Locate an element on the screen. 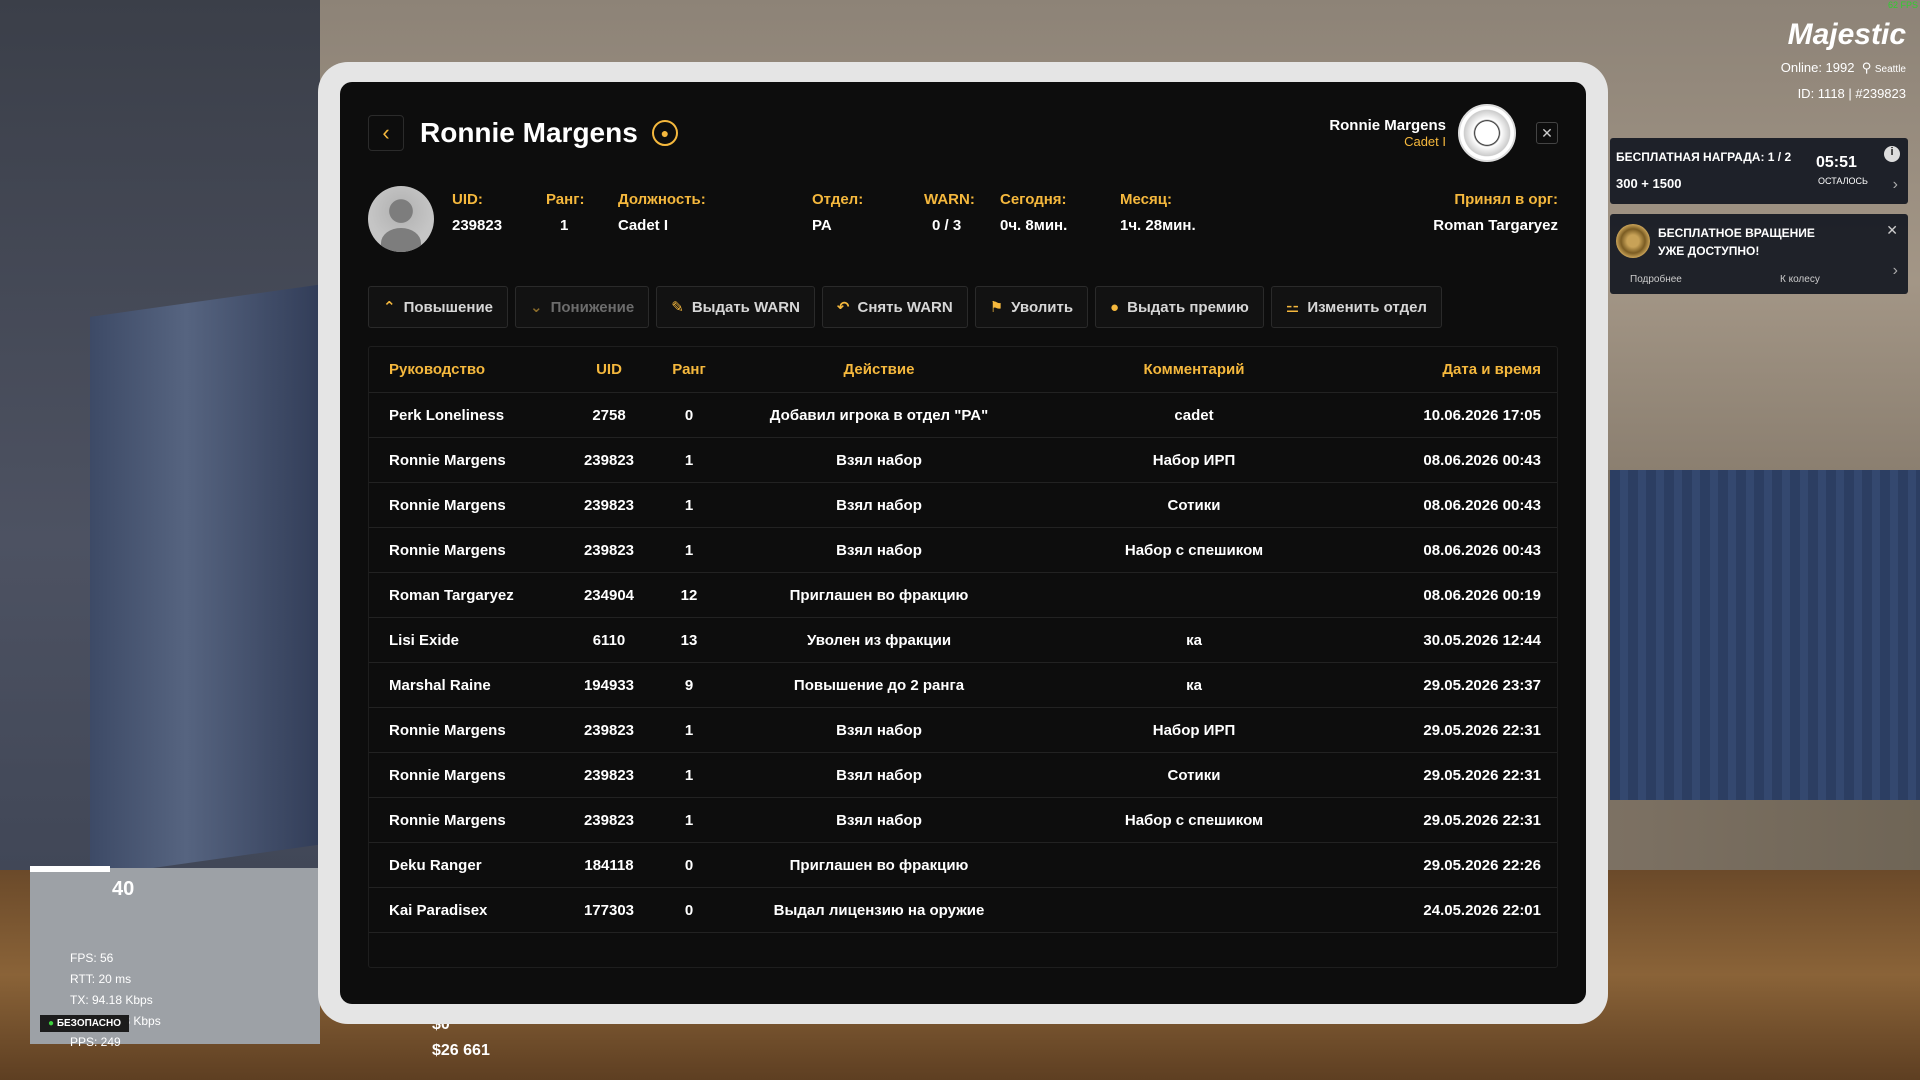  cell-rank: 9 is located at coordinates (689, 685).